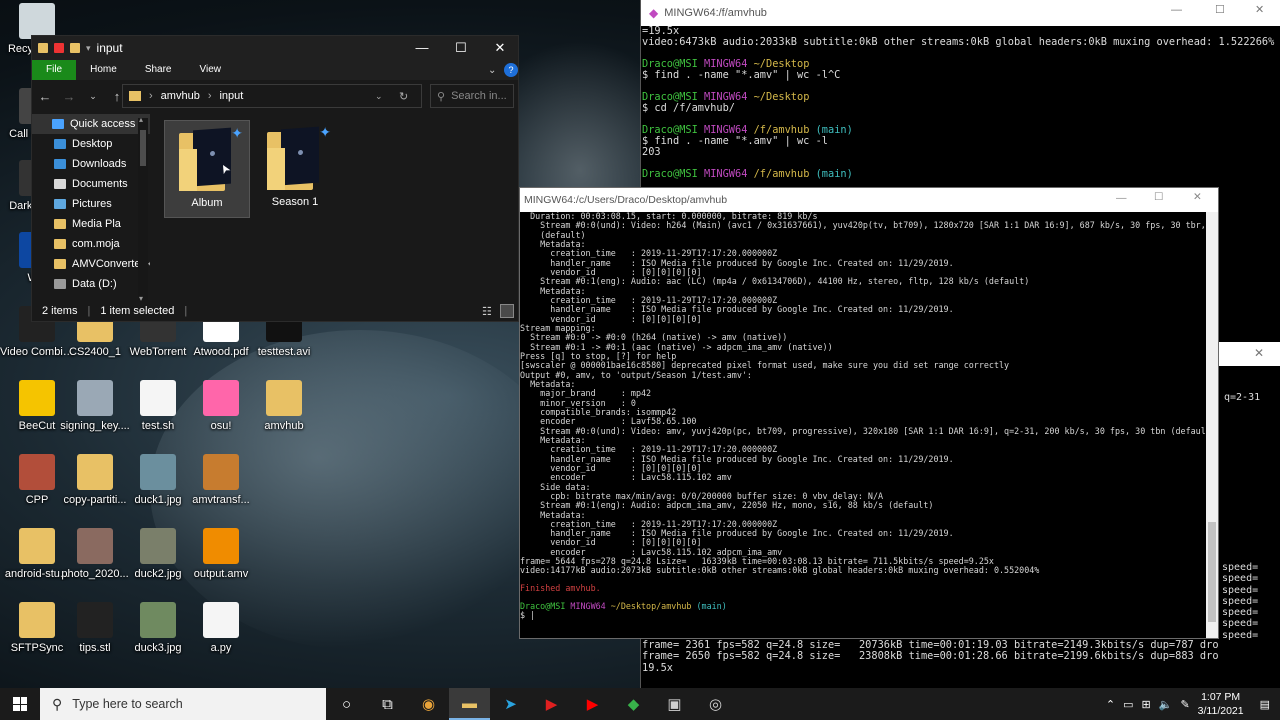 The width and height of the screenshot is (1280, 720). Describe the element at coordinates (507, 311) in the screenshot. I see `large-icons-view-icon` at that location.